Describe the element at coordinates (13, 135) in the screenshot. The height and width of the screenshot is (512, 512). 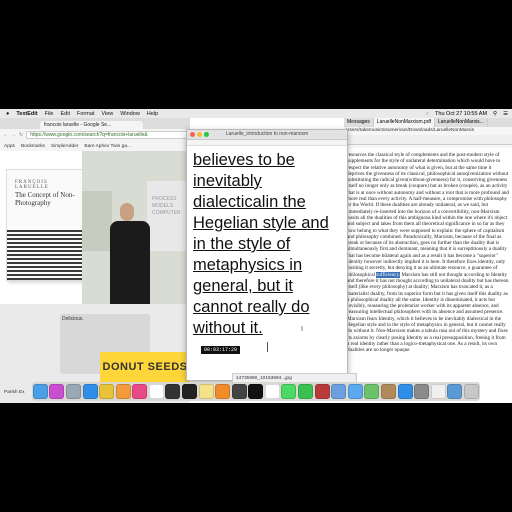
I see `forward-icon: →` at that location.